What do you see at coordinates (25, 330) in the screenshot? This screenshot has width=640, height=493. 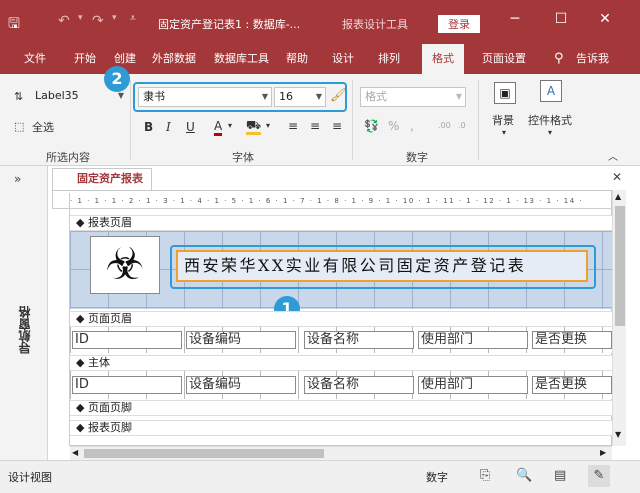 I see `nav-pane-label: 导航窗格` at bounding box center [25, 330].